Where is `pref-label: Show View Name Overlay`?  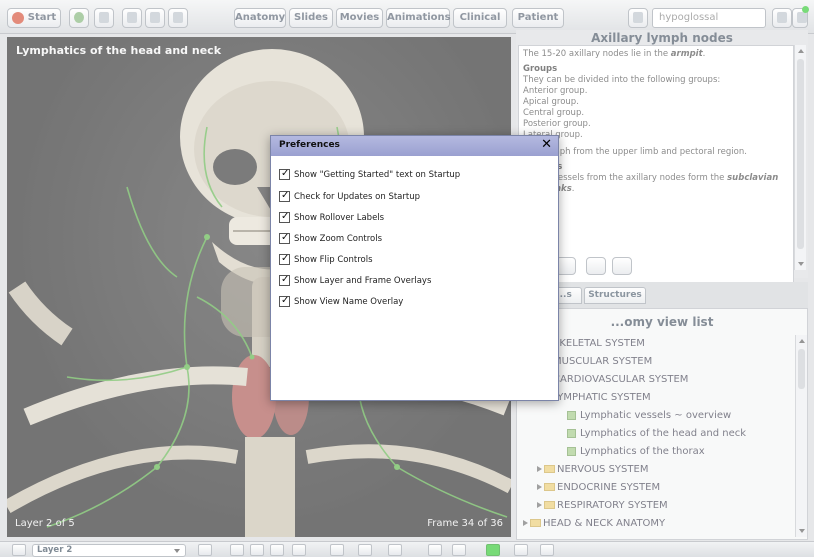 pref-label: Show View Name Overlay is located at coordinates (349, 302).